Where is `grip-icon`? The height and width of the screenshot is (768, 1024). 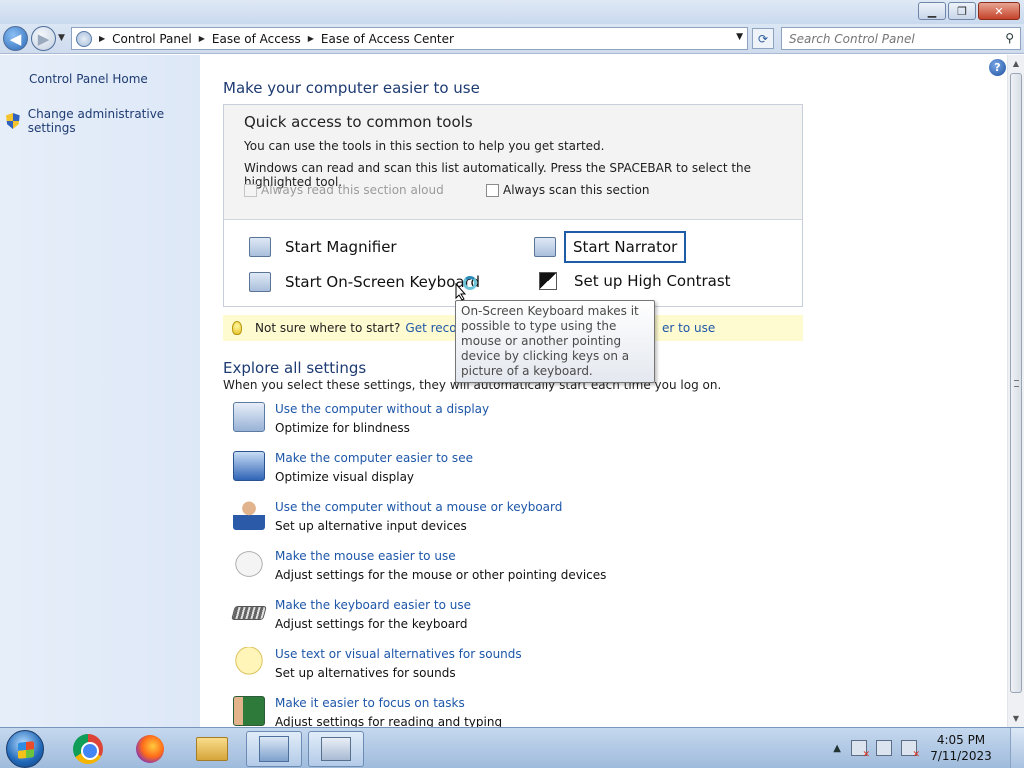 grip-icon is located at coordinates (1016, 383).